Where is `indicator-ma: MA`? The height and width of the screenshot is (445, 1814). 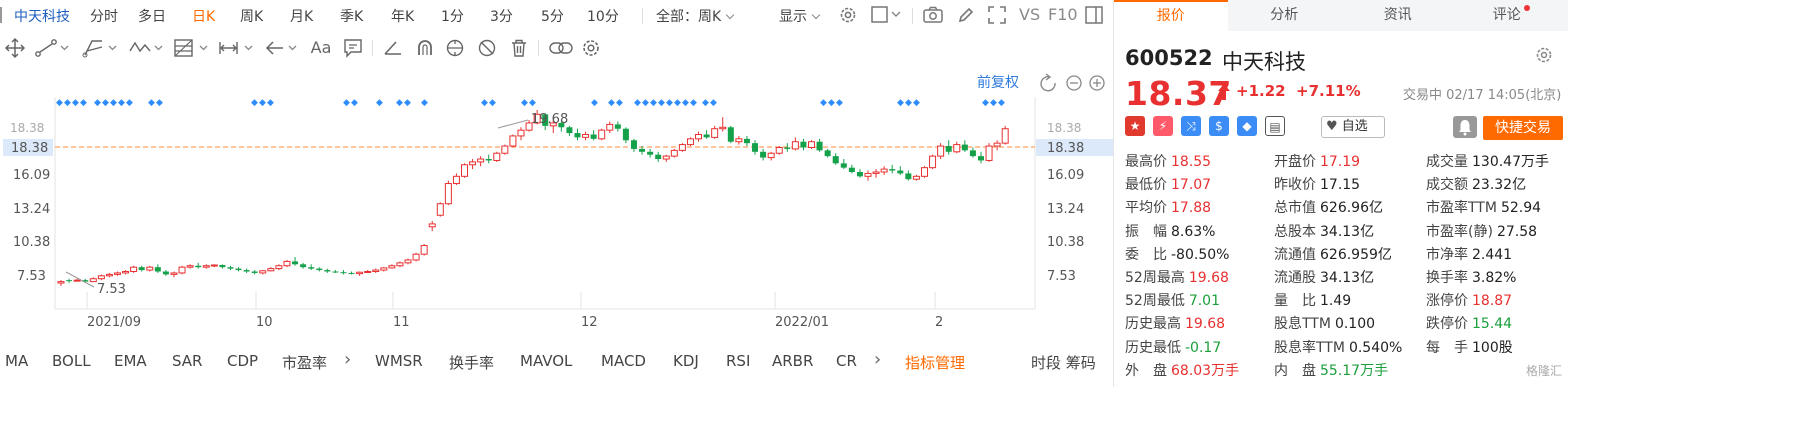
indicator-ma: MA is located at coordinates (16, 361).